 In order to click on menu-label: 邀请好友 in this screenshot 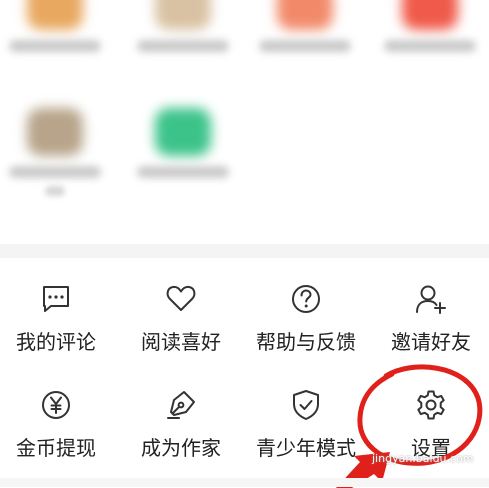, I will do `click(431, 342)`.